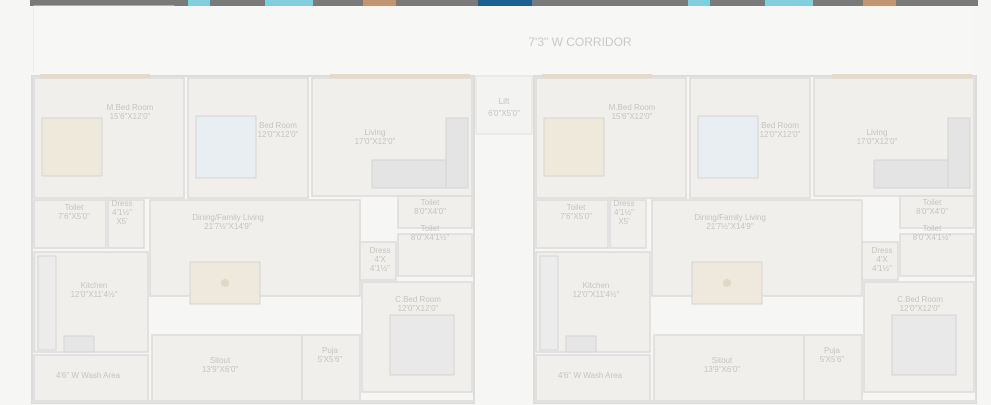 Image resolution: width=991 pixels, height=405 pixels. I want to click on lift-name: Lift, so click(504, 101).